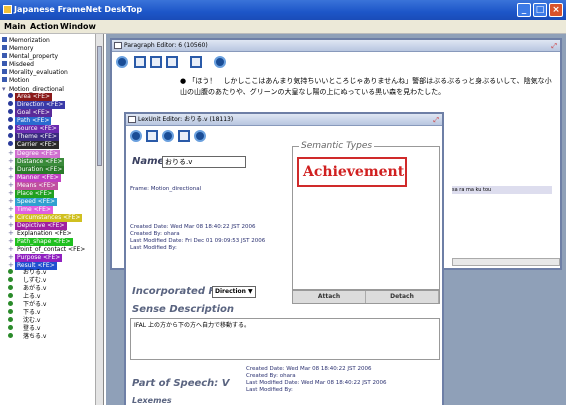  What do you see at coordinates (35, 304) in the screenshot?
I see `lexunit-label: 下がる.v` at bounding box center [35, 304].